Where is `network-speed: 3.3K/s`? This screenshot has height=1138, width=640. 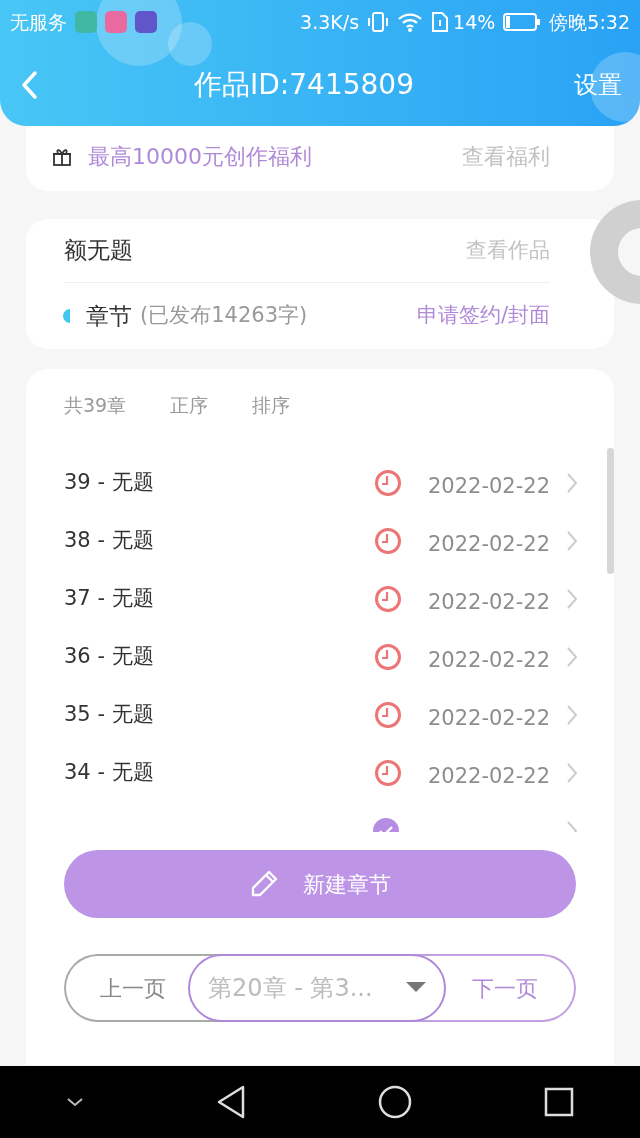
network-speed: 3.3K/s is located at coordinates (330, 22).